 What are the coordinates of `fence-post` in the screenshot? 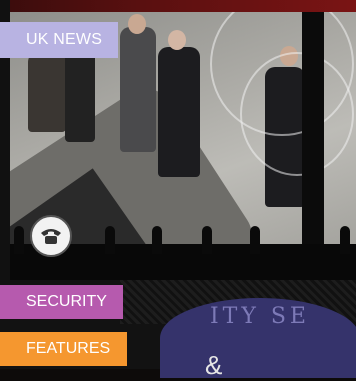 It's located at (313, 146).